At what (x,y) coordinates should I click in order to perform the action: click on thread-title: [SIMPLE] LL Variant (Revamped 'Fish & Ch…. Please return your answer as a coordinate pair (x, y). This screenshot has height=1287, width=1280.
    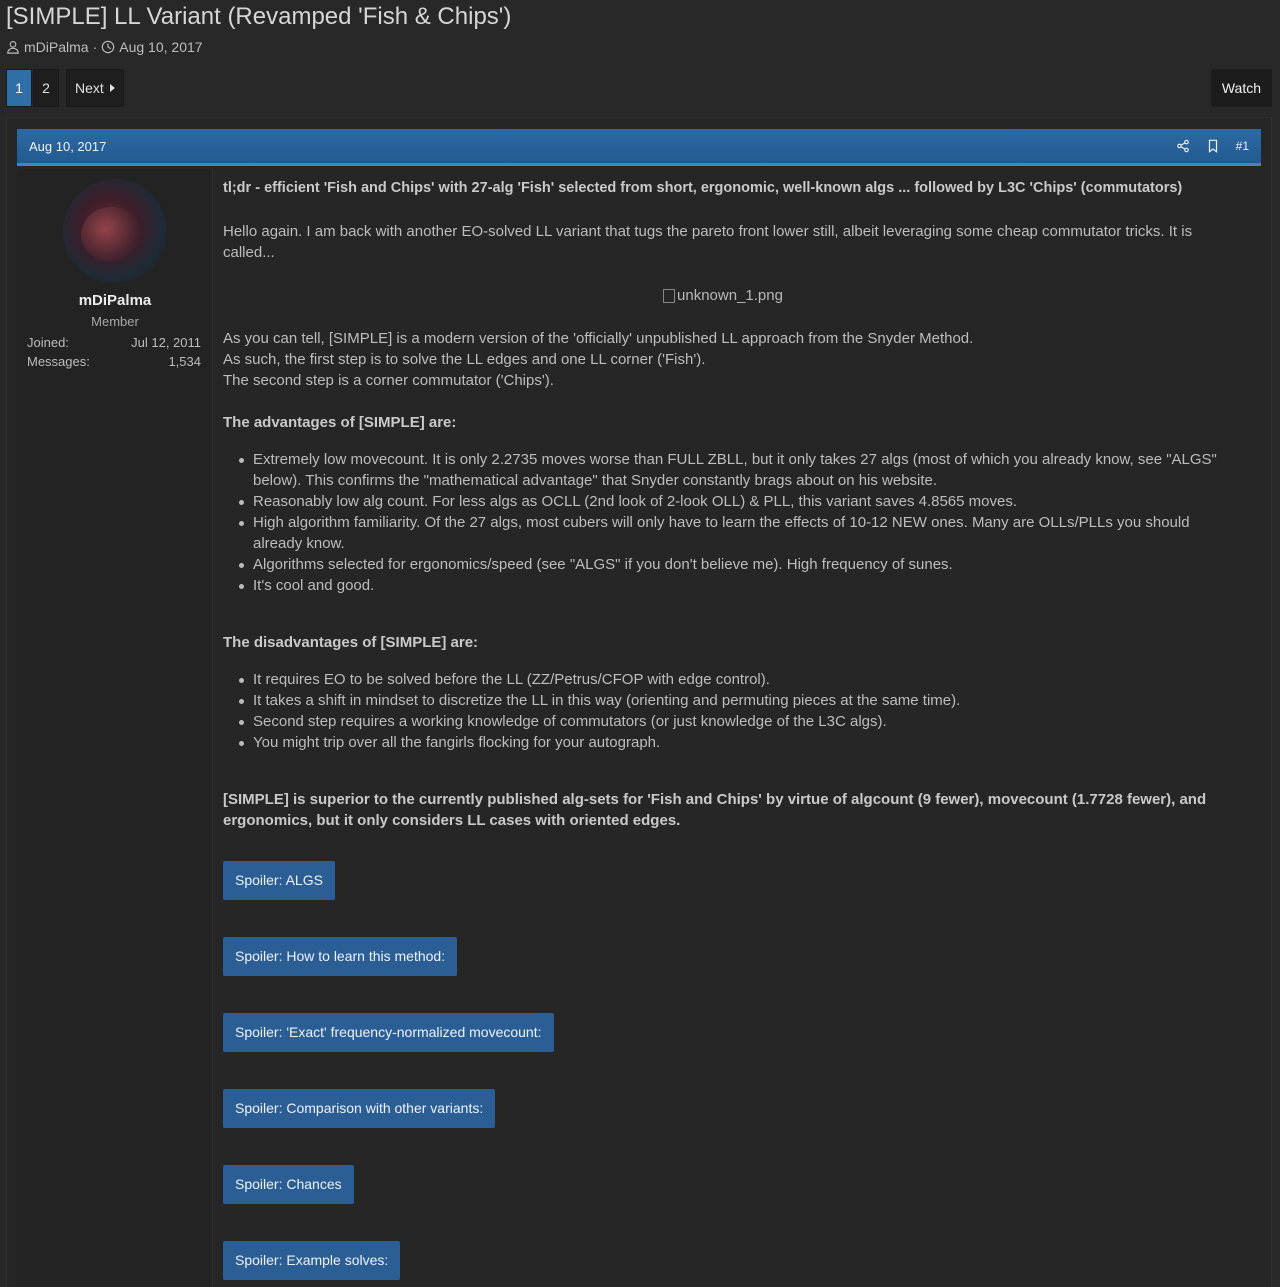
    Looking at the image, I should click on (259, 16).